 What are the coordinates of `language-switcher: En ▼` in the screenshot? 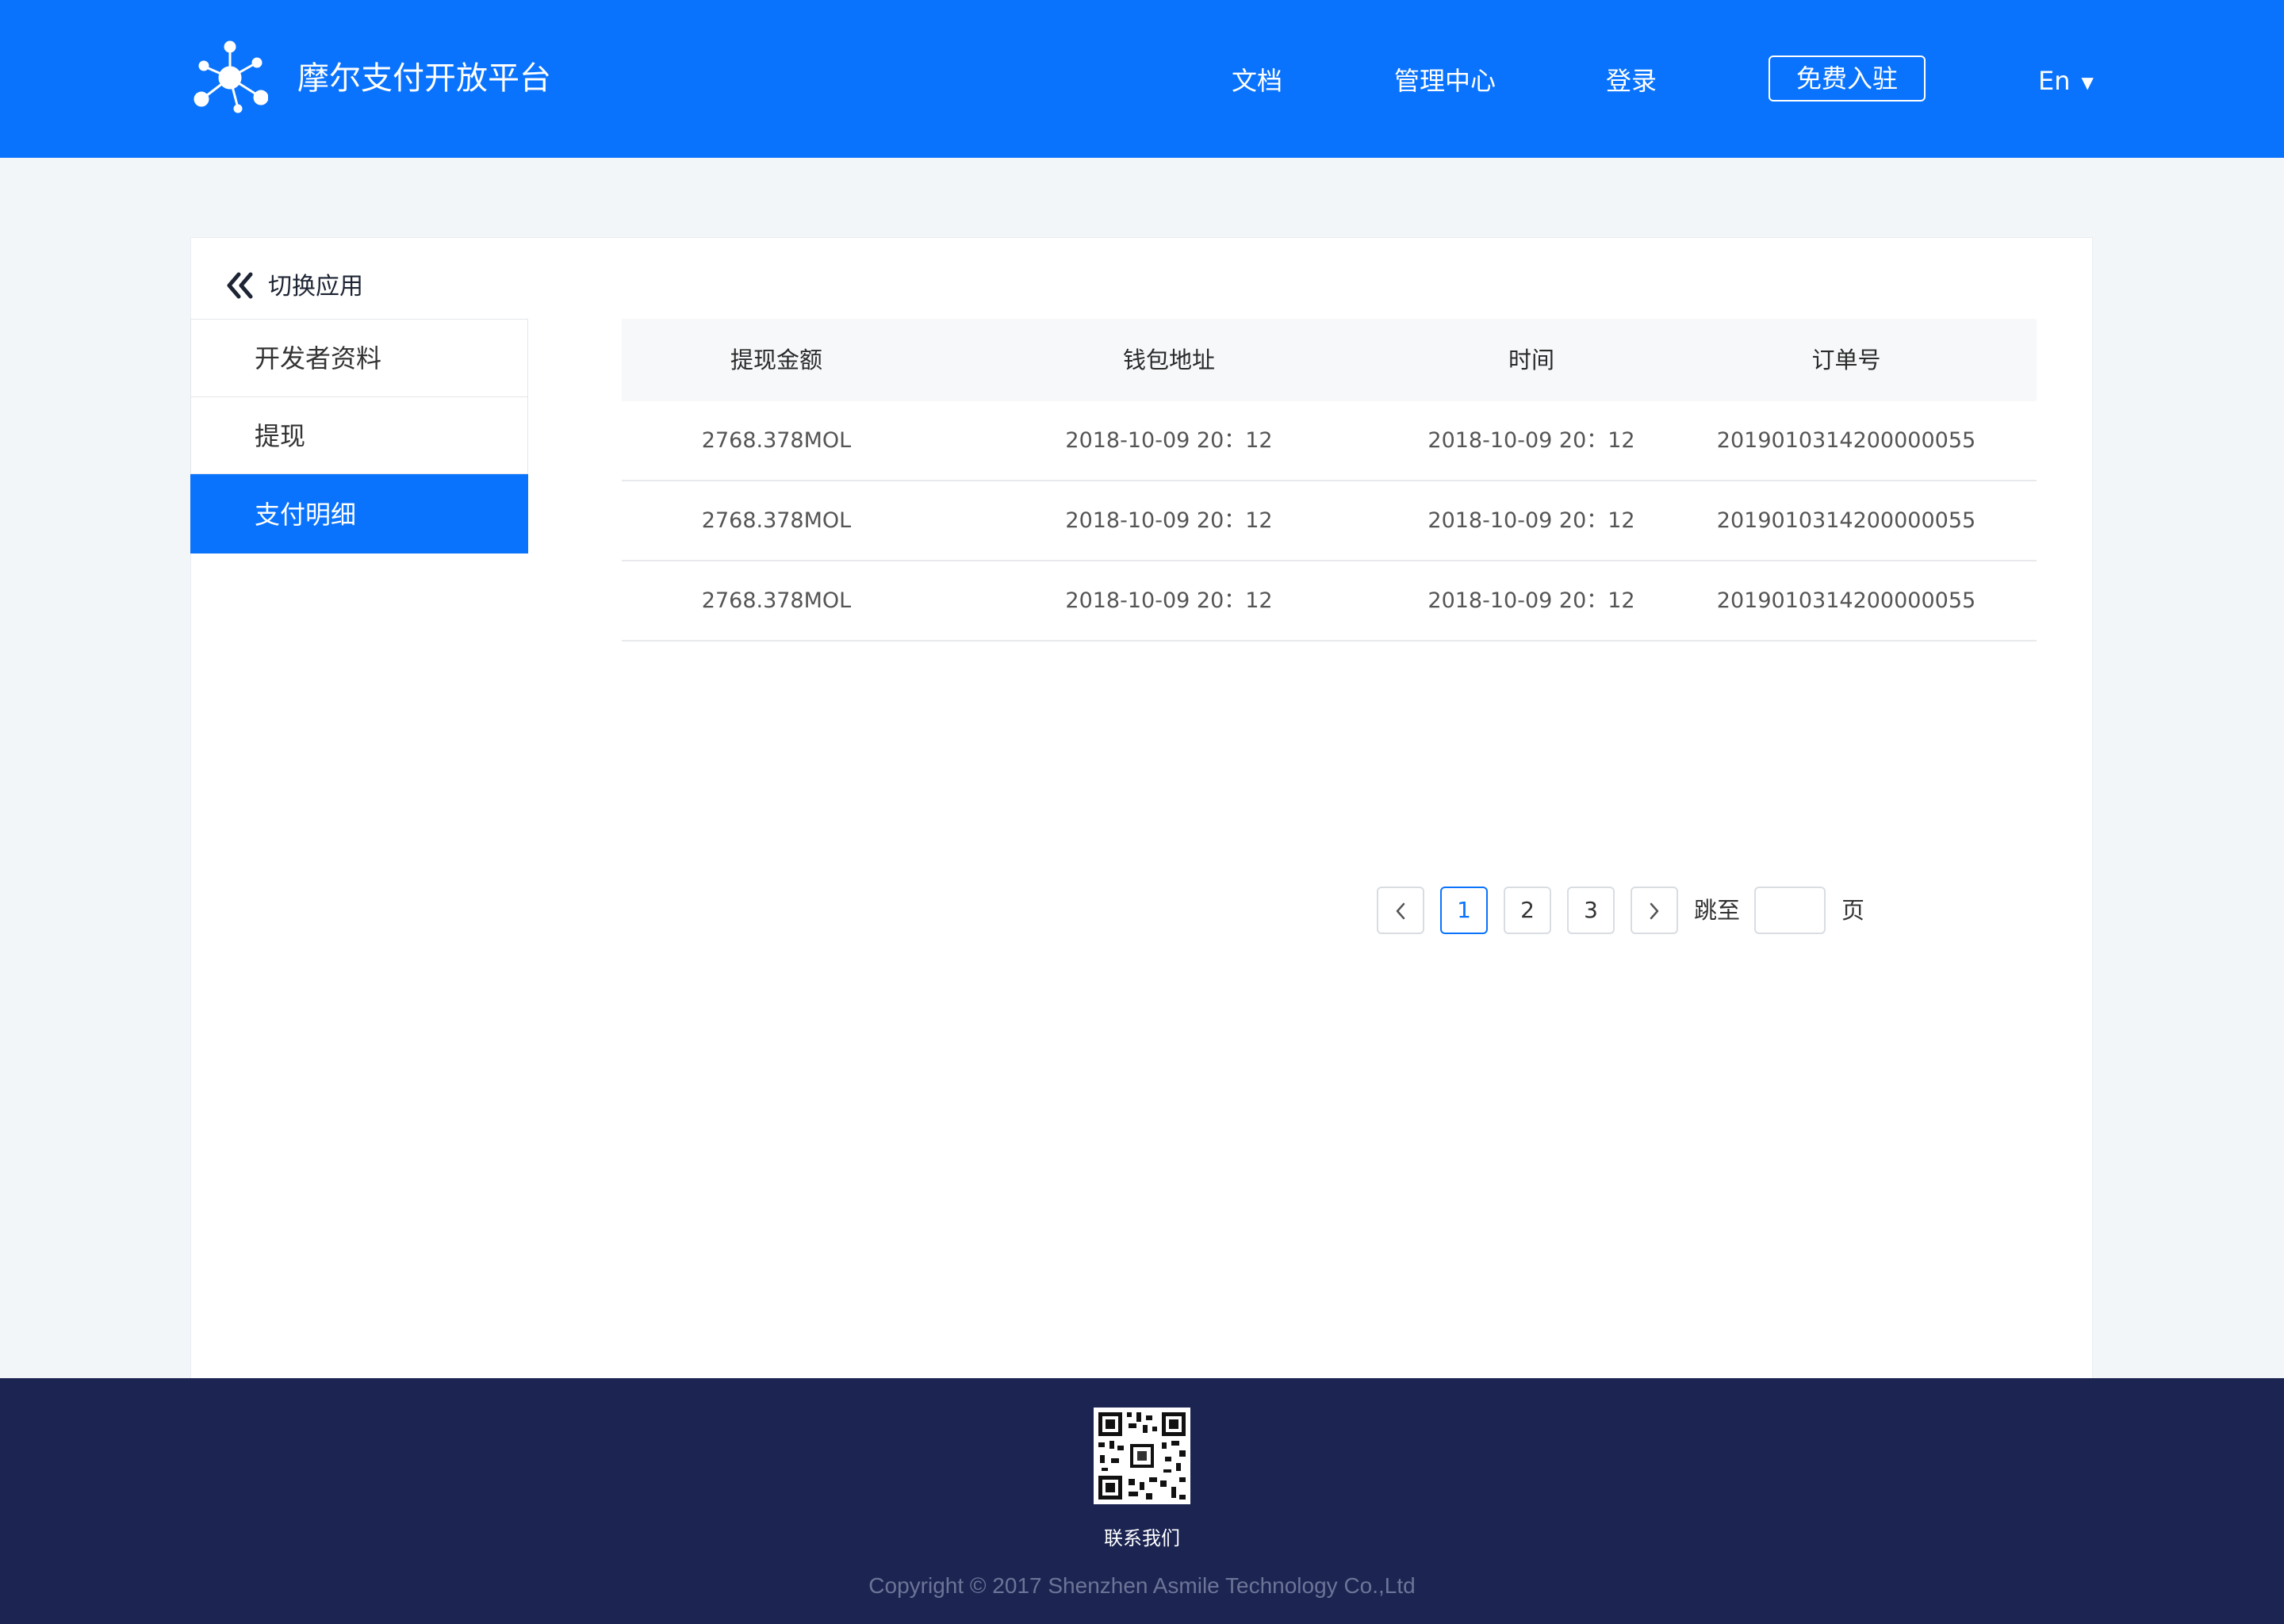 It's located at (2066, 81).